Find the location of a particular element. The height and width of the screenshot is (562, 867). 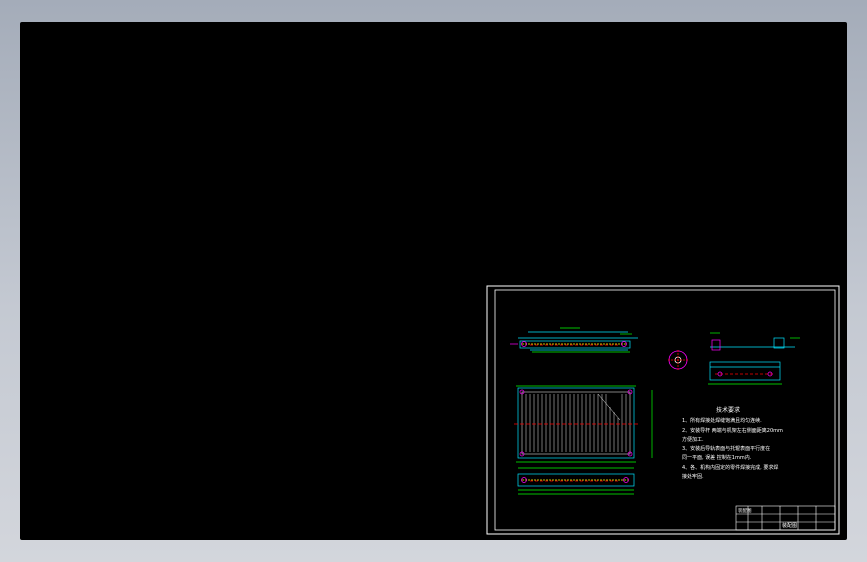

tech-req-line: 同一平面, 误差 控制在1mm内. is located at coordinates (717, 457).